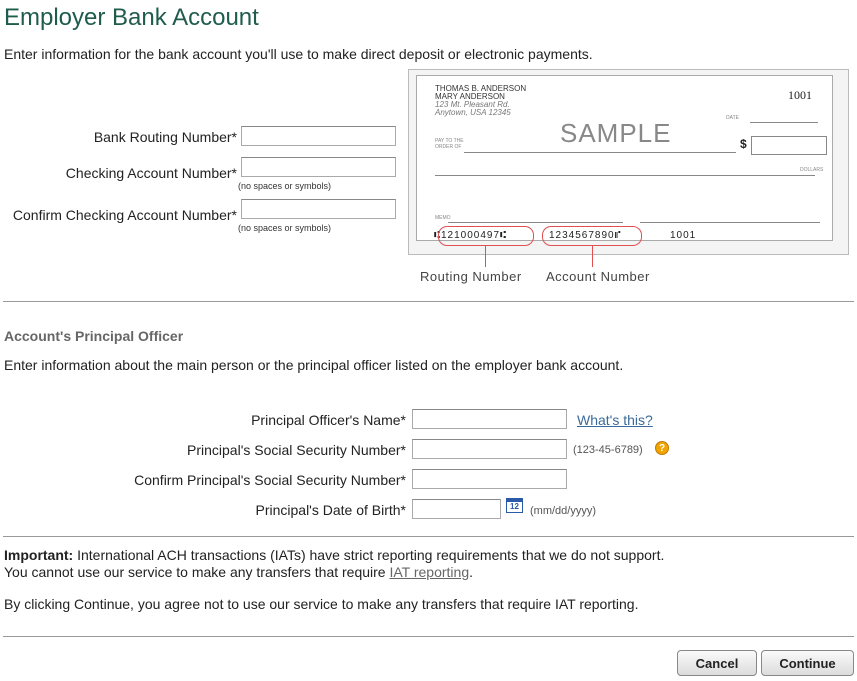 The width and height of the screenshot is (857, 681). I want to click on checking-account-input, so click(318, 167).